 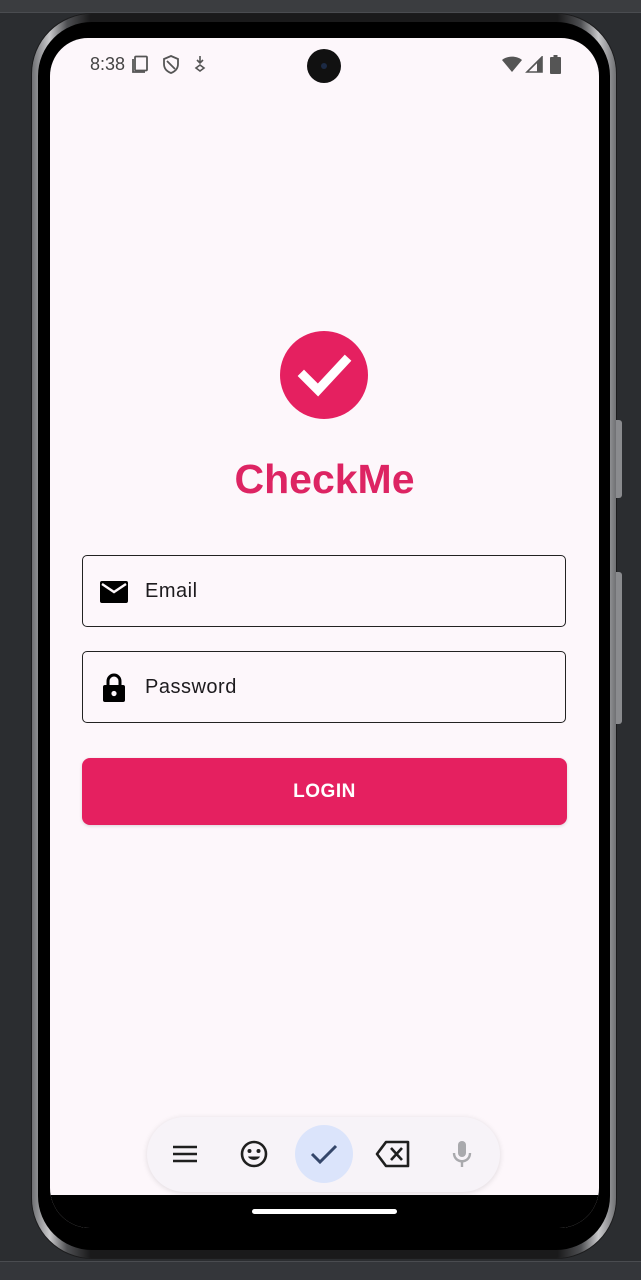 I want to click on location-download-icon, so click(x=200, y=66).